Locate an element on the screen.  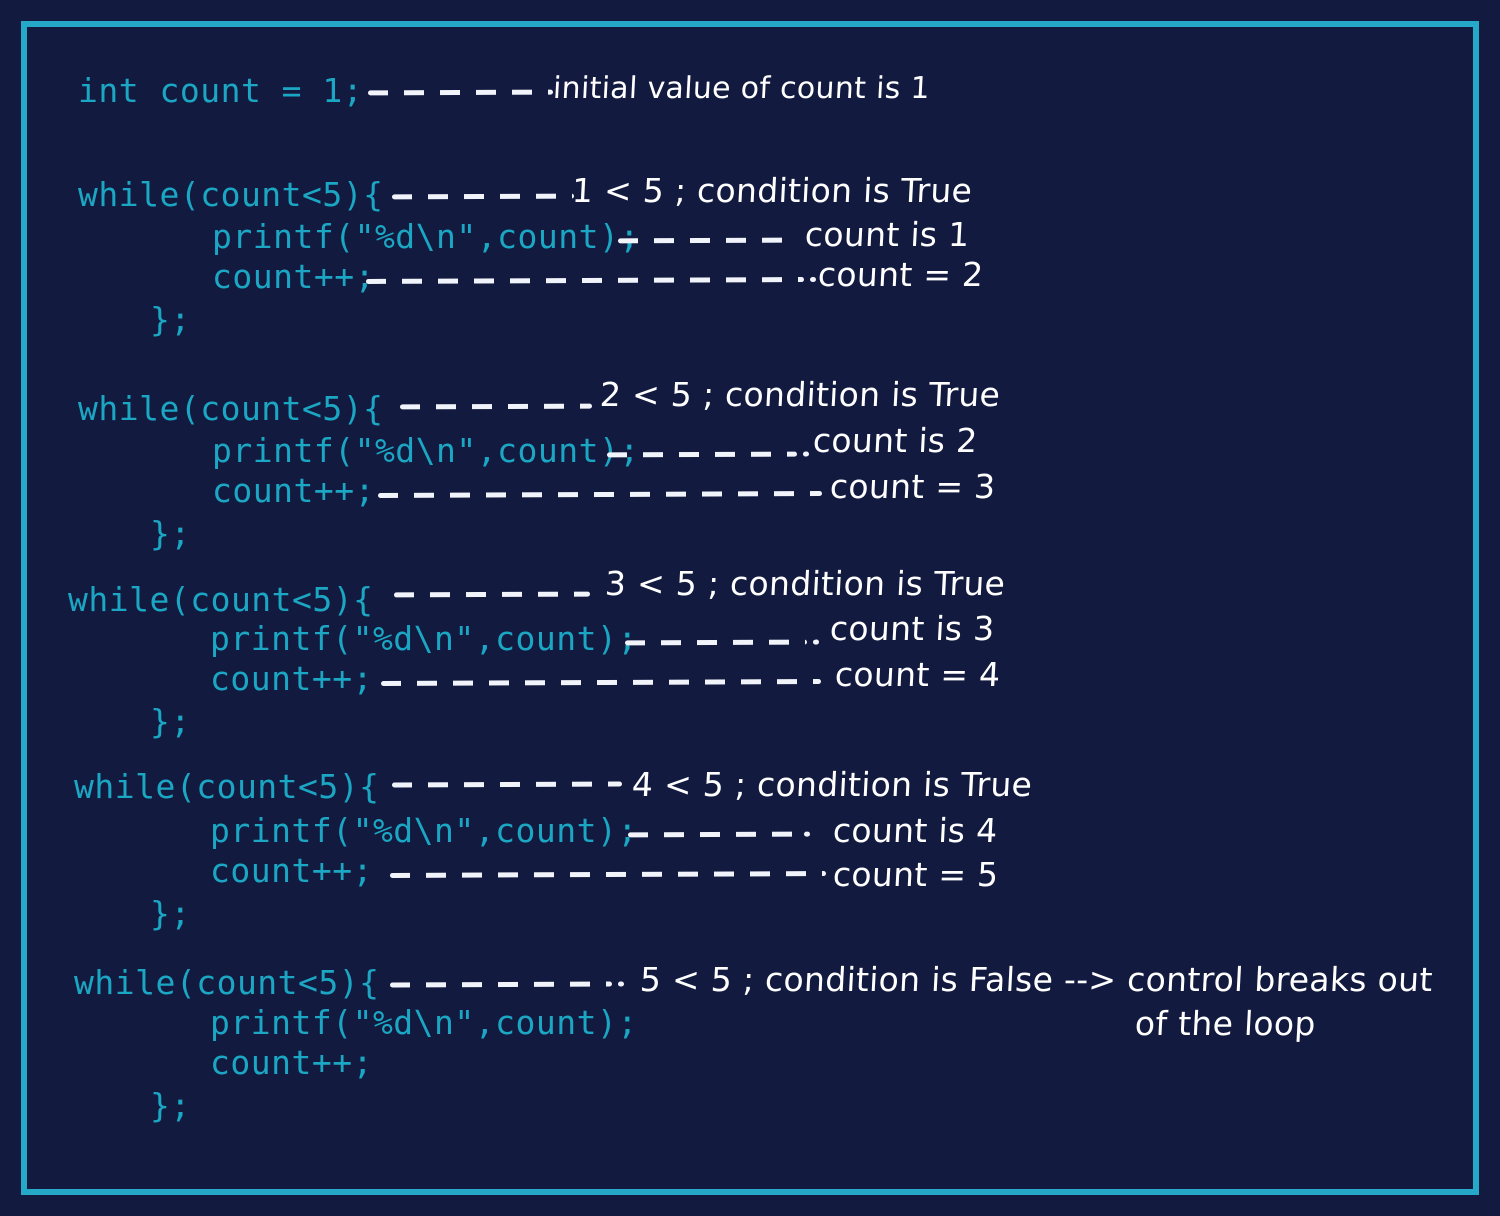
annotation-count-value-3: count is 3 is located at coordinates (912, 628).